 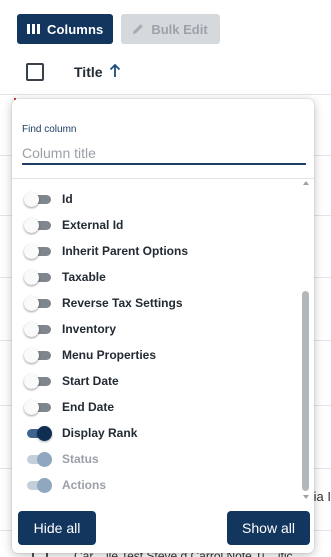 What do you see at coordinates (157, 459) in the screenshot?
I see `column-item-status: Status` at bounding box center [157, 459].